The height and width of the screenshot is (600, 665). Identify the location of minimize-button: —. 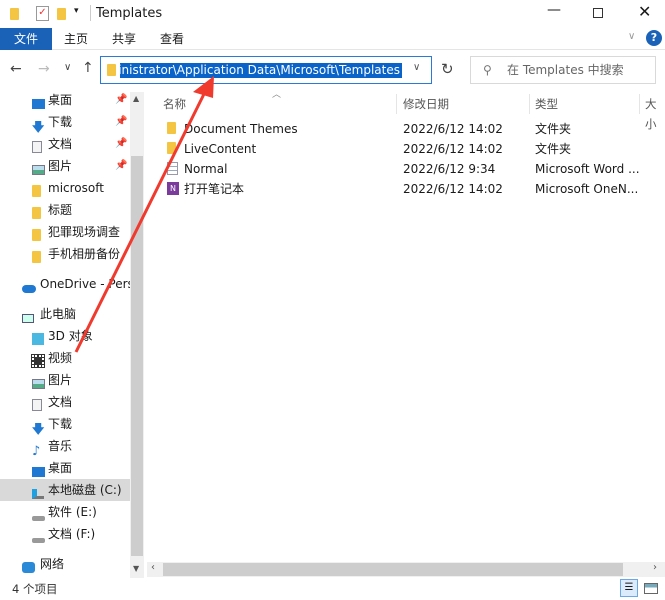
(554, 10).